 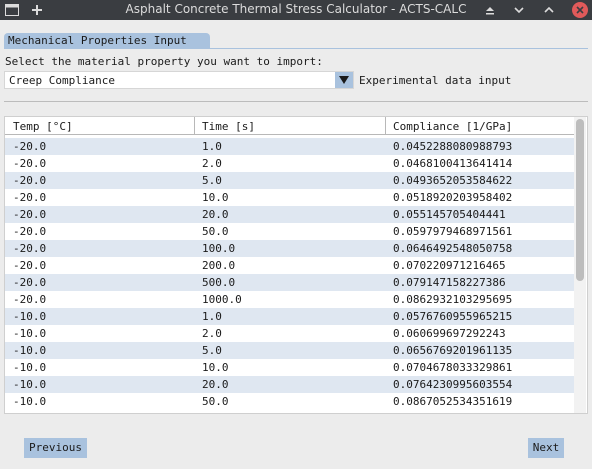 I want to click on compliance-cell: 0.0452288080988793, so click(x=452, y=146).